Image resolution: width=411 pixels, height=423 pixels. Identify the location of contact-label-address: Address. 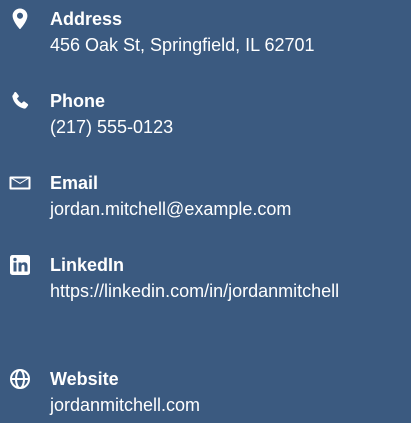
(86, 19).